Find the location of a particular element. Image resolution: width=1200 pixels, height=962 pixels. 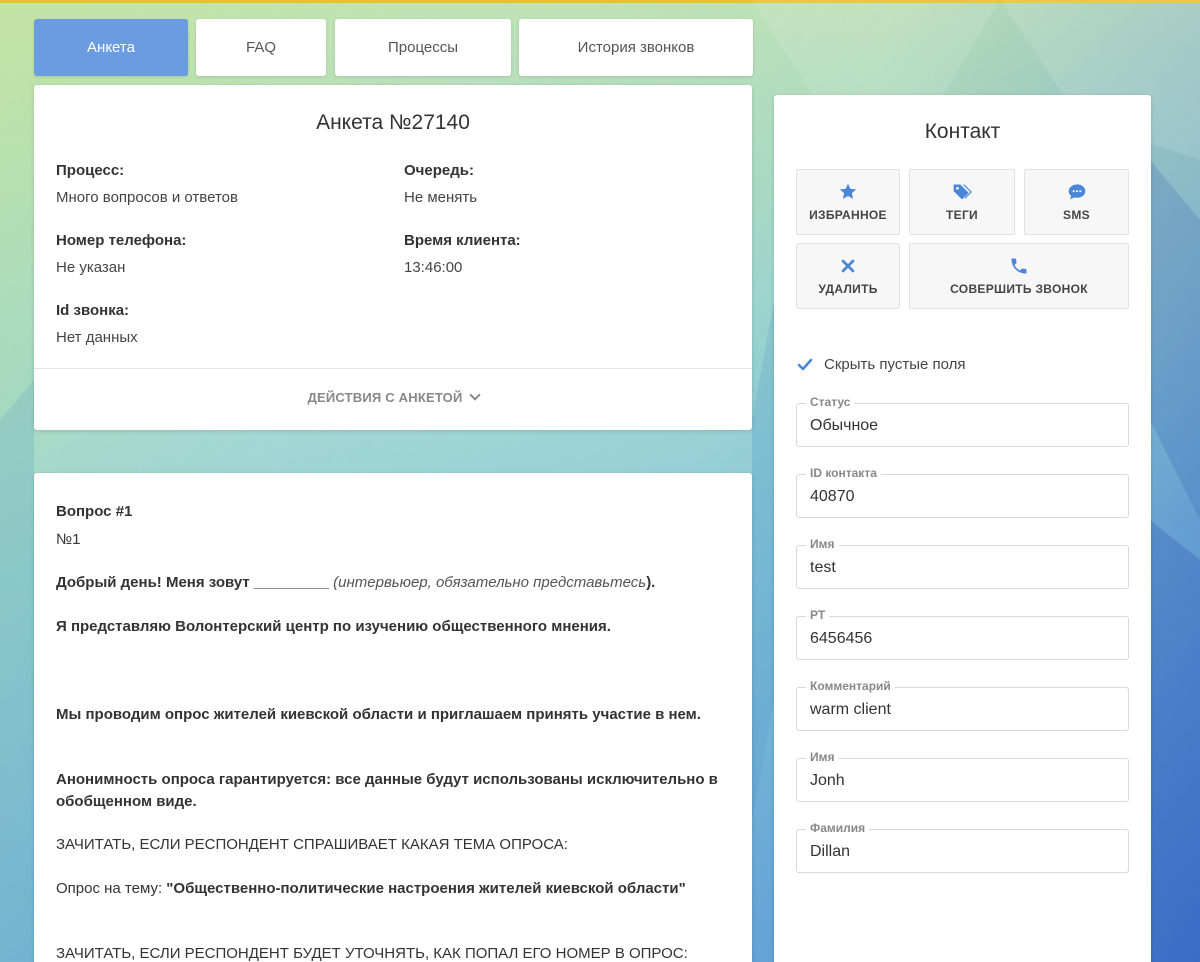

question-heading: Вопрос #1 is located at coordinates (94, 511).